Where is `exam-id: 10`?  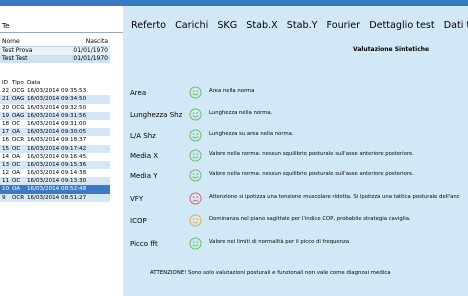 exam-id: 10 is located at coordinates (6, 189).